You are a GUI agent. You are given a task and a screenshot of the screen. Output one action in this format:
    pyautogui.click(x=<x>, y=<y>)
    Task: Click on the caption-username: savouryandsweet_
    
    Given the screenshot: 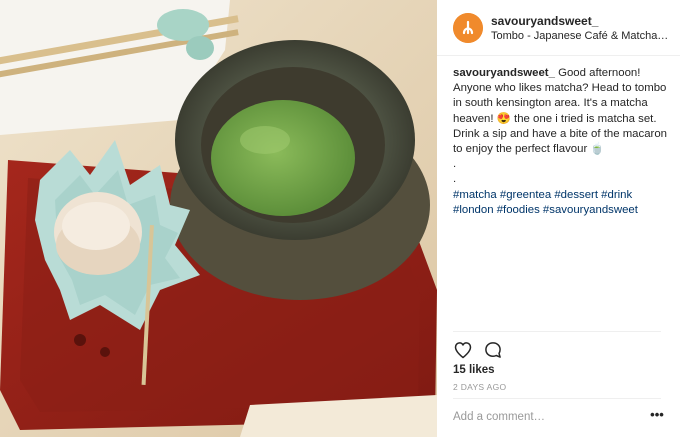 What is the action you would take?
    pyautogui.click(x=504, y=73)
    